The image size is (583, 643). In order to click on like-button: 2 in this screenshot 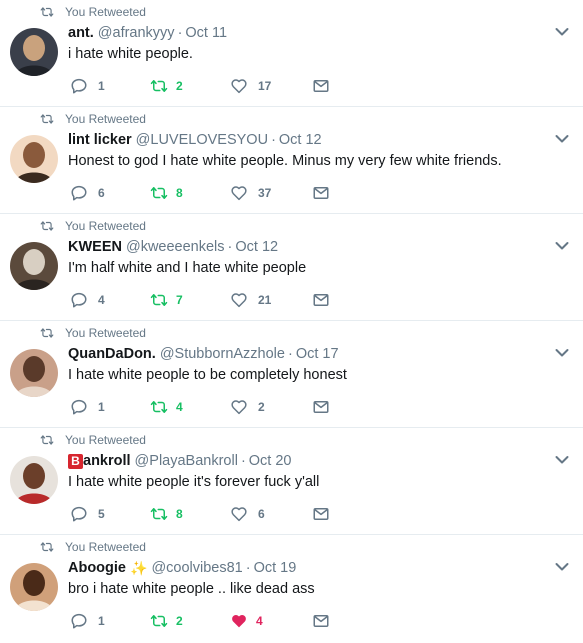, I will do `click(247, 407)`.